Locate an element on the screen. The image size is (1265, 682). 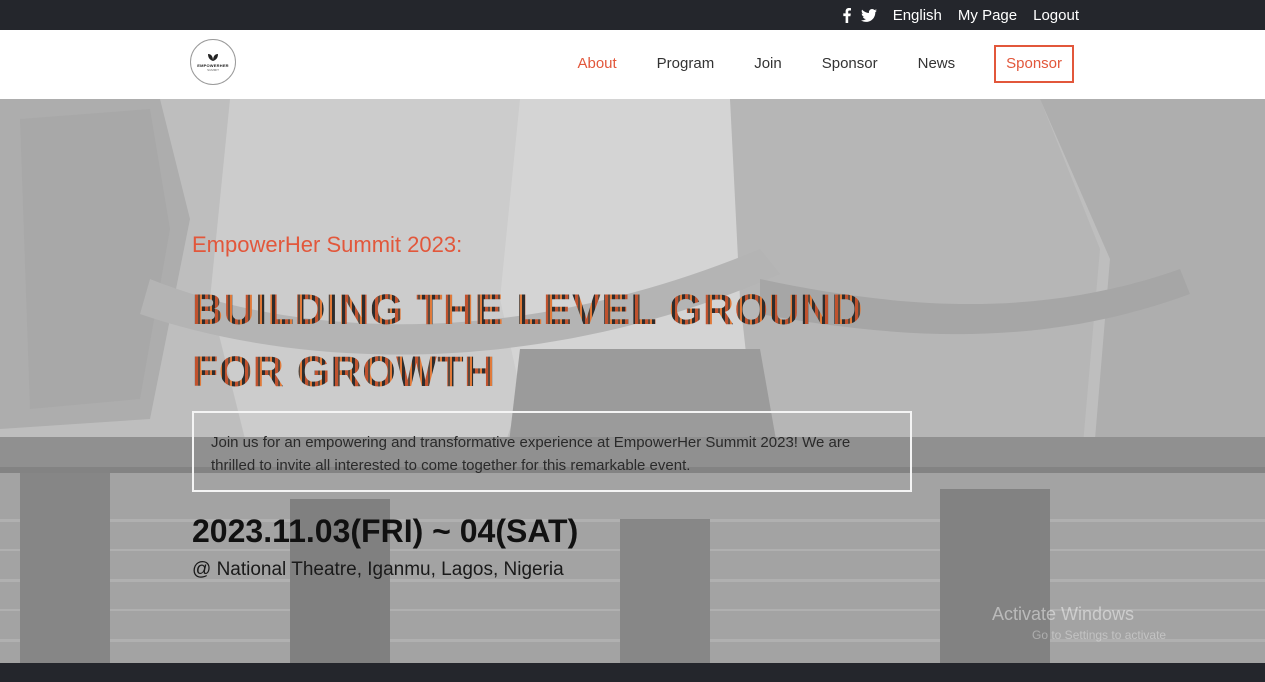
headline-line-1: BUILDING THE LEVEL GROUND is located at coordinates (528, 310).